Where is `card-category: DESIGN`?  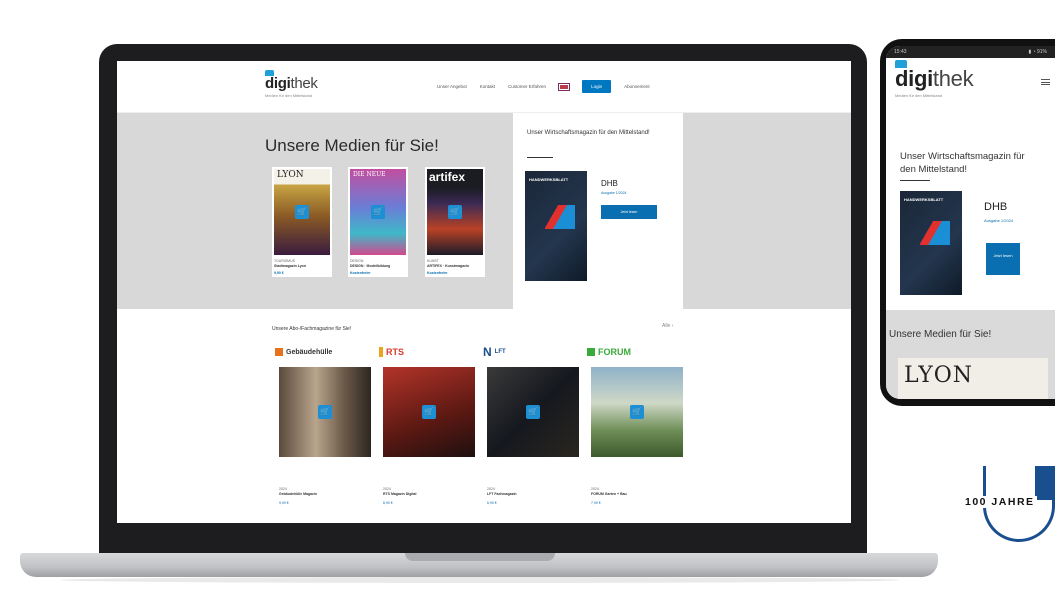
card-category: DESIGN is located at coordinates (357, 261).